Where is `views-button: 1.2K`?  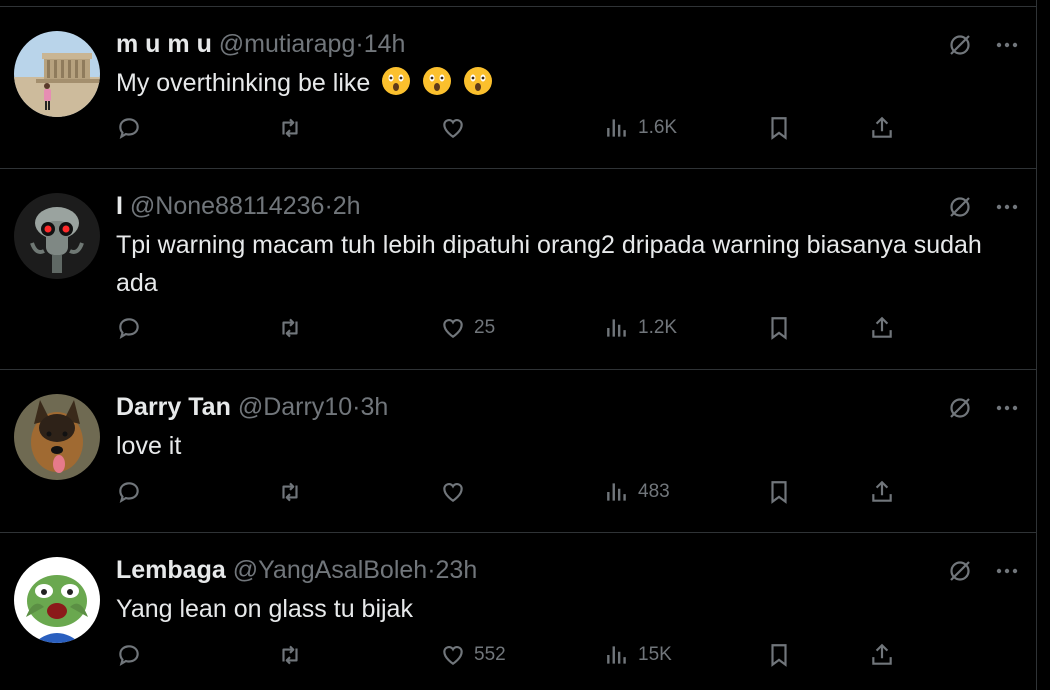 views-button: 1.2K is located at coordinates (640, 328).